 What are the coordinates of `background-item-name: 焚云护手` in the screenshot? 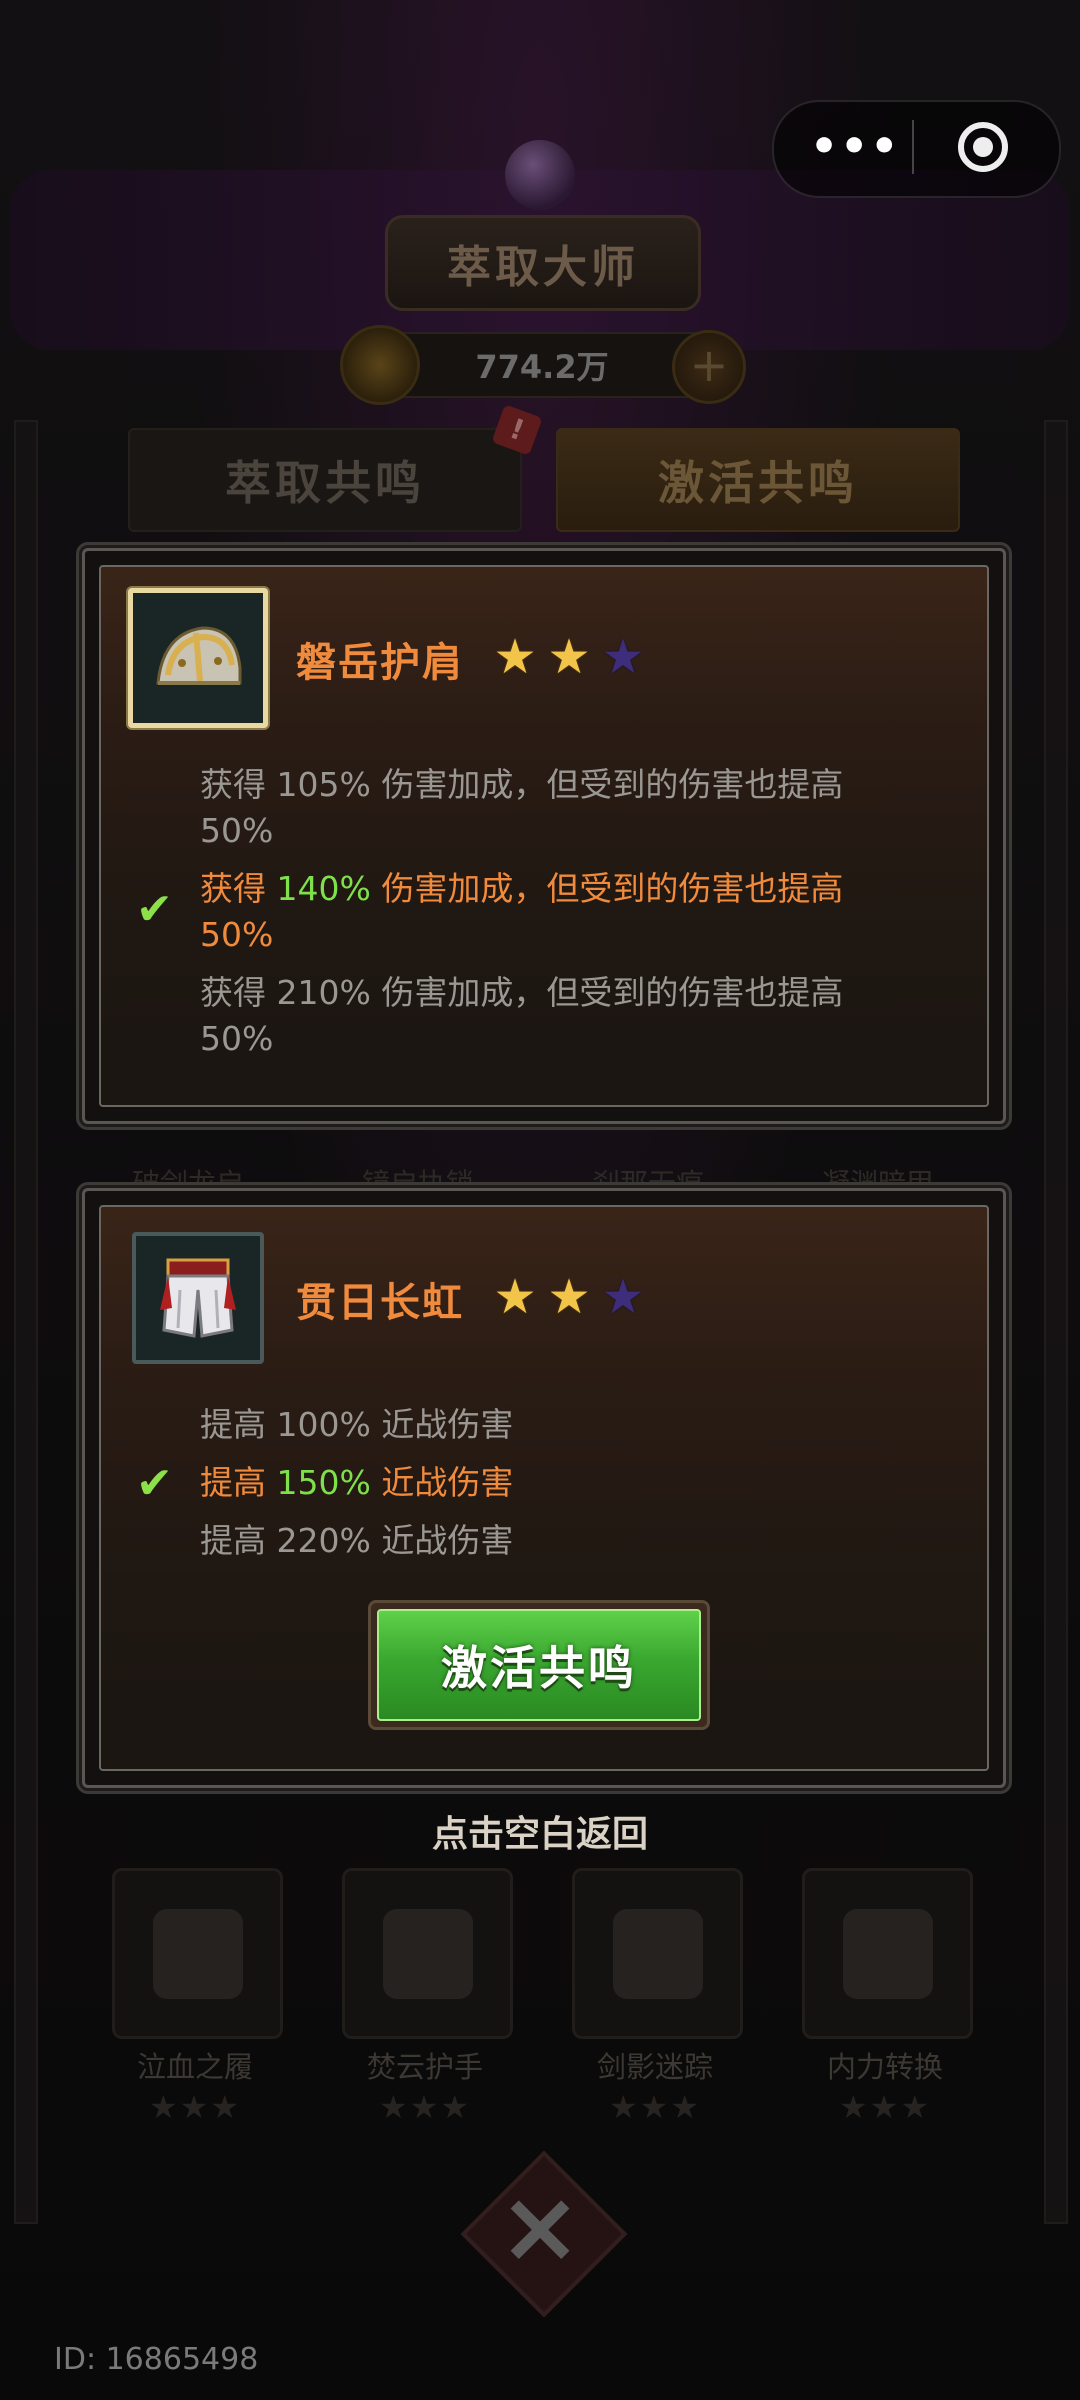 It's located at (424, 2067).